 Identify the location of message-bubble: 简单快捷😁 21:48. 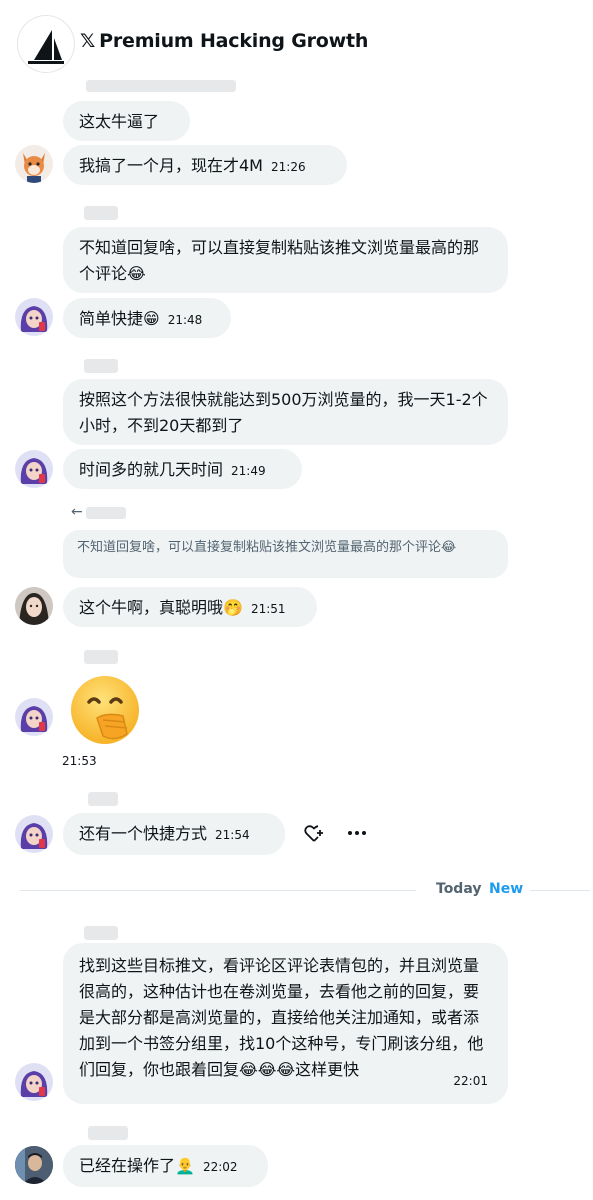
(147, 318).